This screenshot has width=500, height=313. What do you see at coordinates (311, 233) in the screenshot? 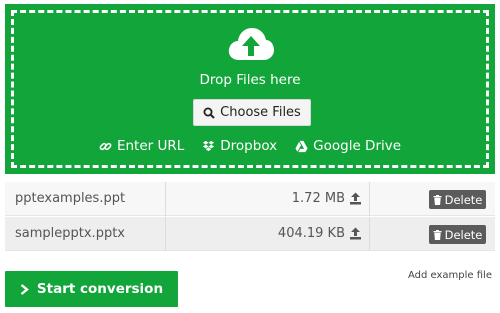
I see `file-size: 404.19 KB` at bounding box center [311, 233].